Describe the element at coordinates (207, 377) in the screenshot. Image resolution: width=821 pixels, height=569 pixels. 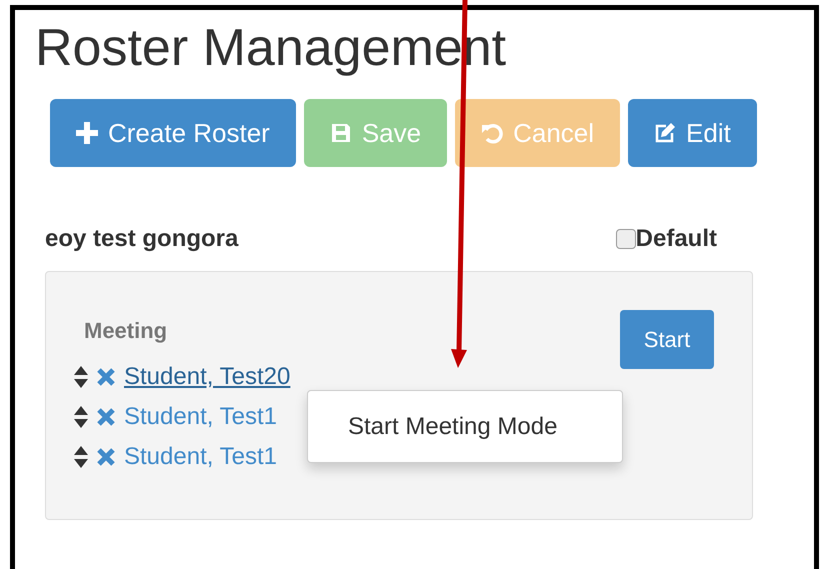
I see `student-link: Student, Test20` at that location.